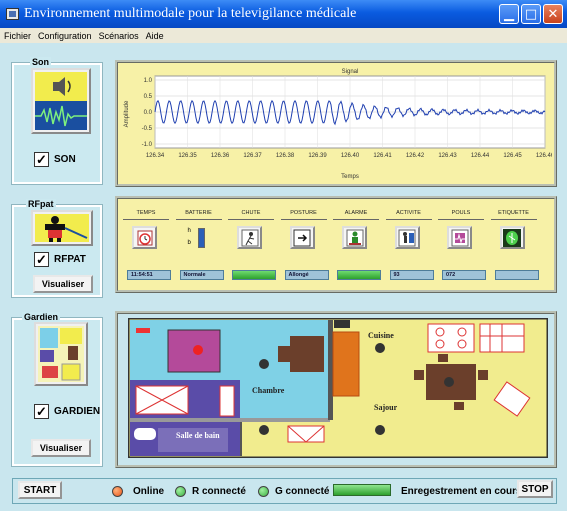 The image size is (567, 511). I want to click on g-connected-led-icon, so click(263, 491).